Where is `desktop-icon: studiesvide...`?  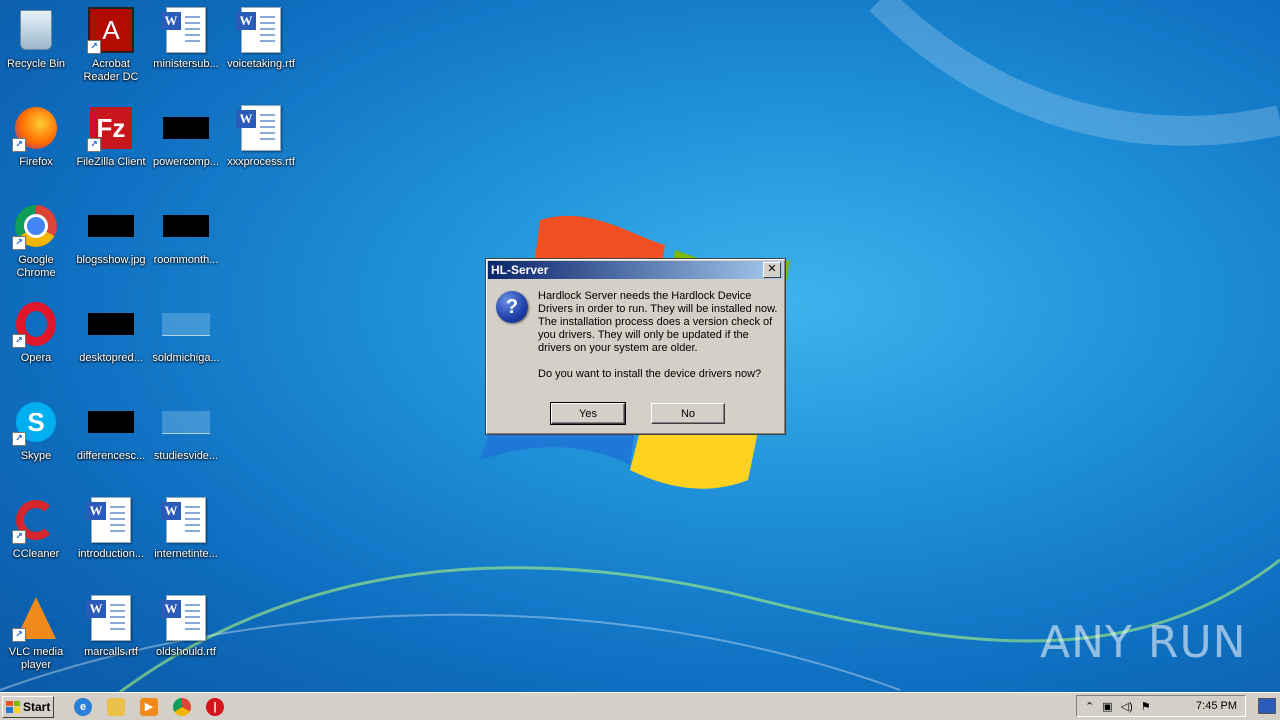
desktop-icon: studiesvide... is located at coordinates (186, 430).